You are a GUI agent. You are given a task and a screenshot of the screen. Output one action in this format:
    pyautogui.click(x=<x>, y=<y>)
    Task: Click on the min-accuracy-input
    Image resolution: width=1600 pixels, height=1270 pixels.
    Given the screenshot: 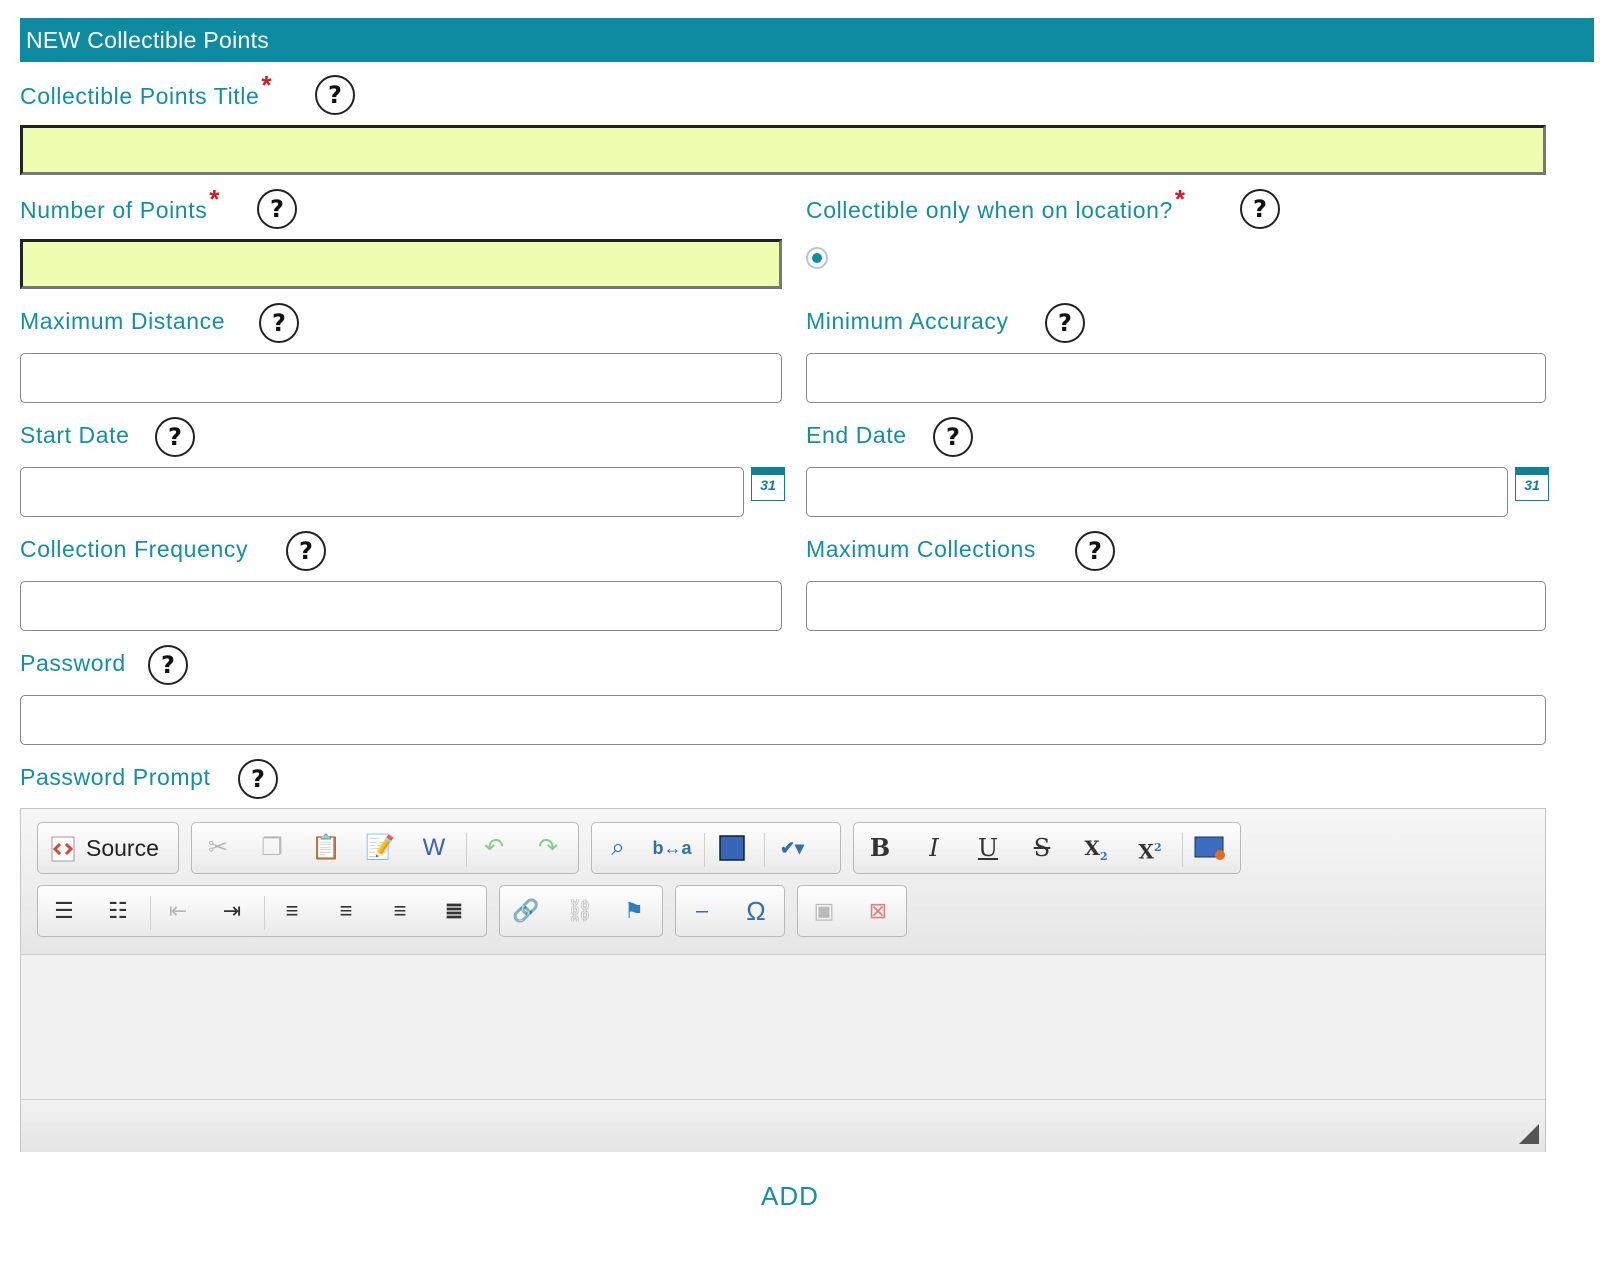 What is the action you would take?
    pyautogui.click(x=1176, y=378)
    